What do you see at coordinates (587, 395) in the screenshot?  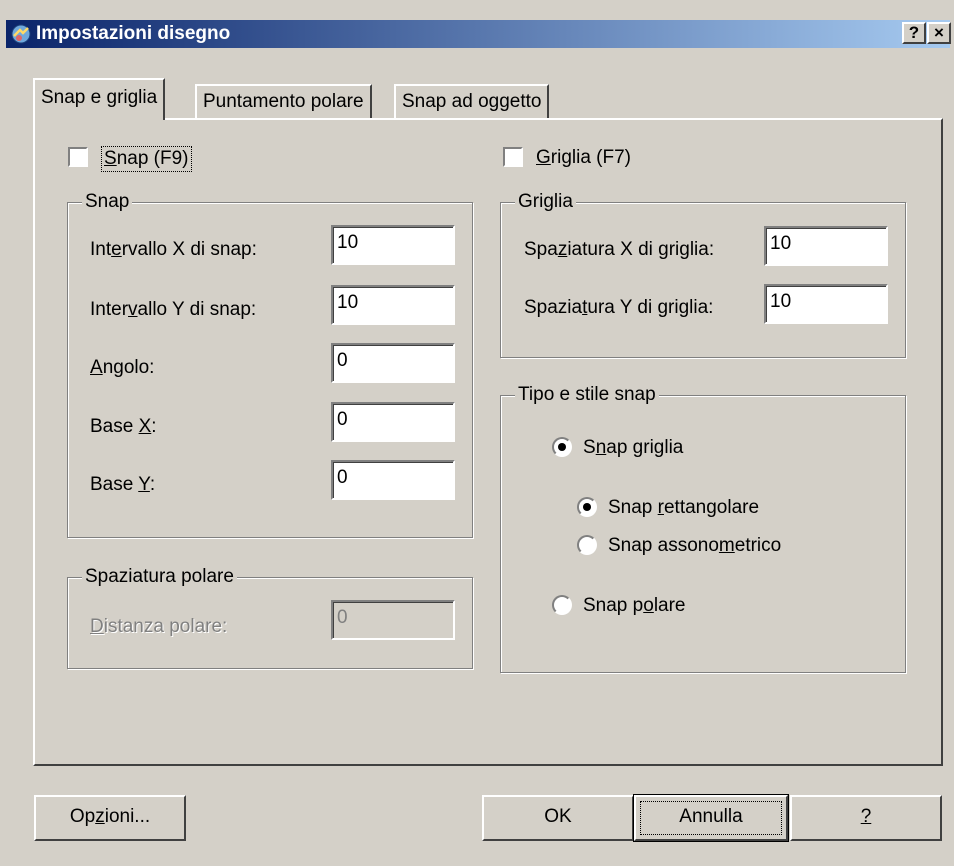 I see `snap-type-title: Tipo e stile snap` at bounding box center [587, 395].